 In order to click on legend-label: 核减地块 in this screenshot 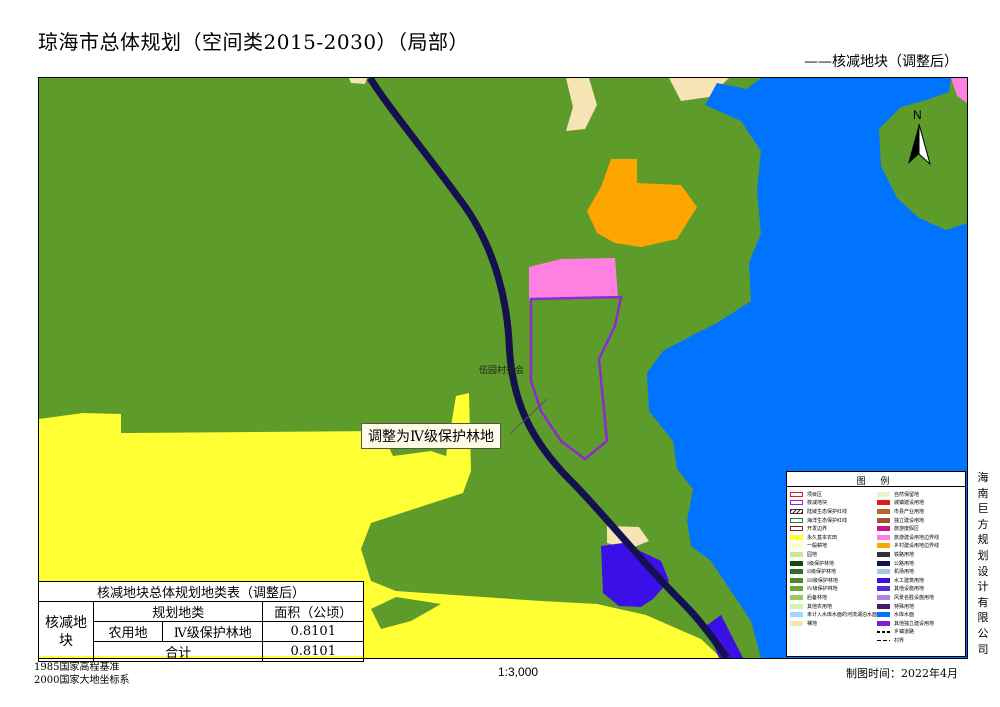, I will do `click(817, 503)`.